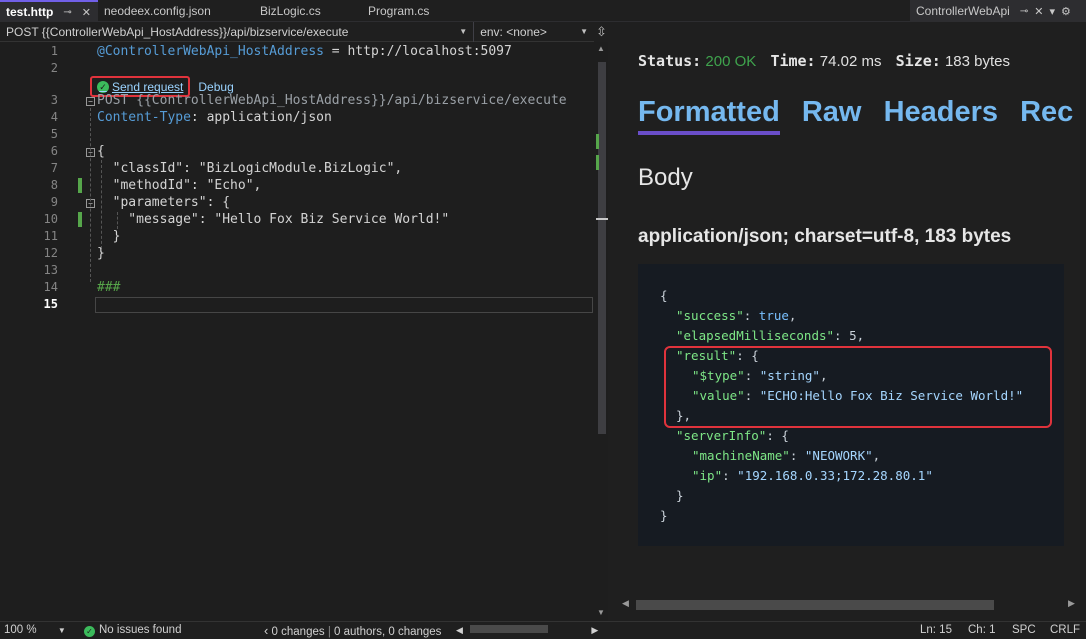  I want to click on changes-label: 0 changes, so click(298, 632).